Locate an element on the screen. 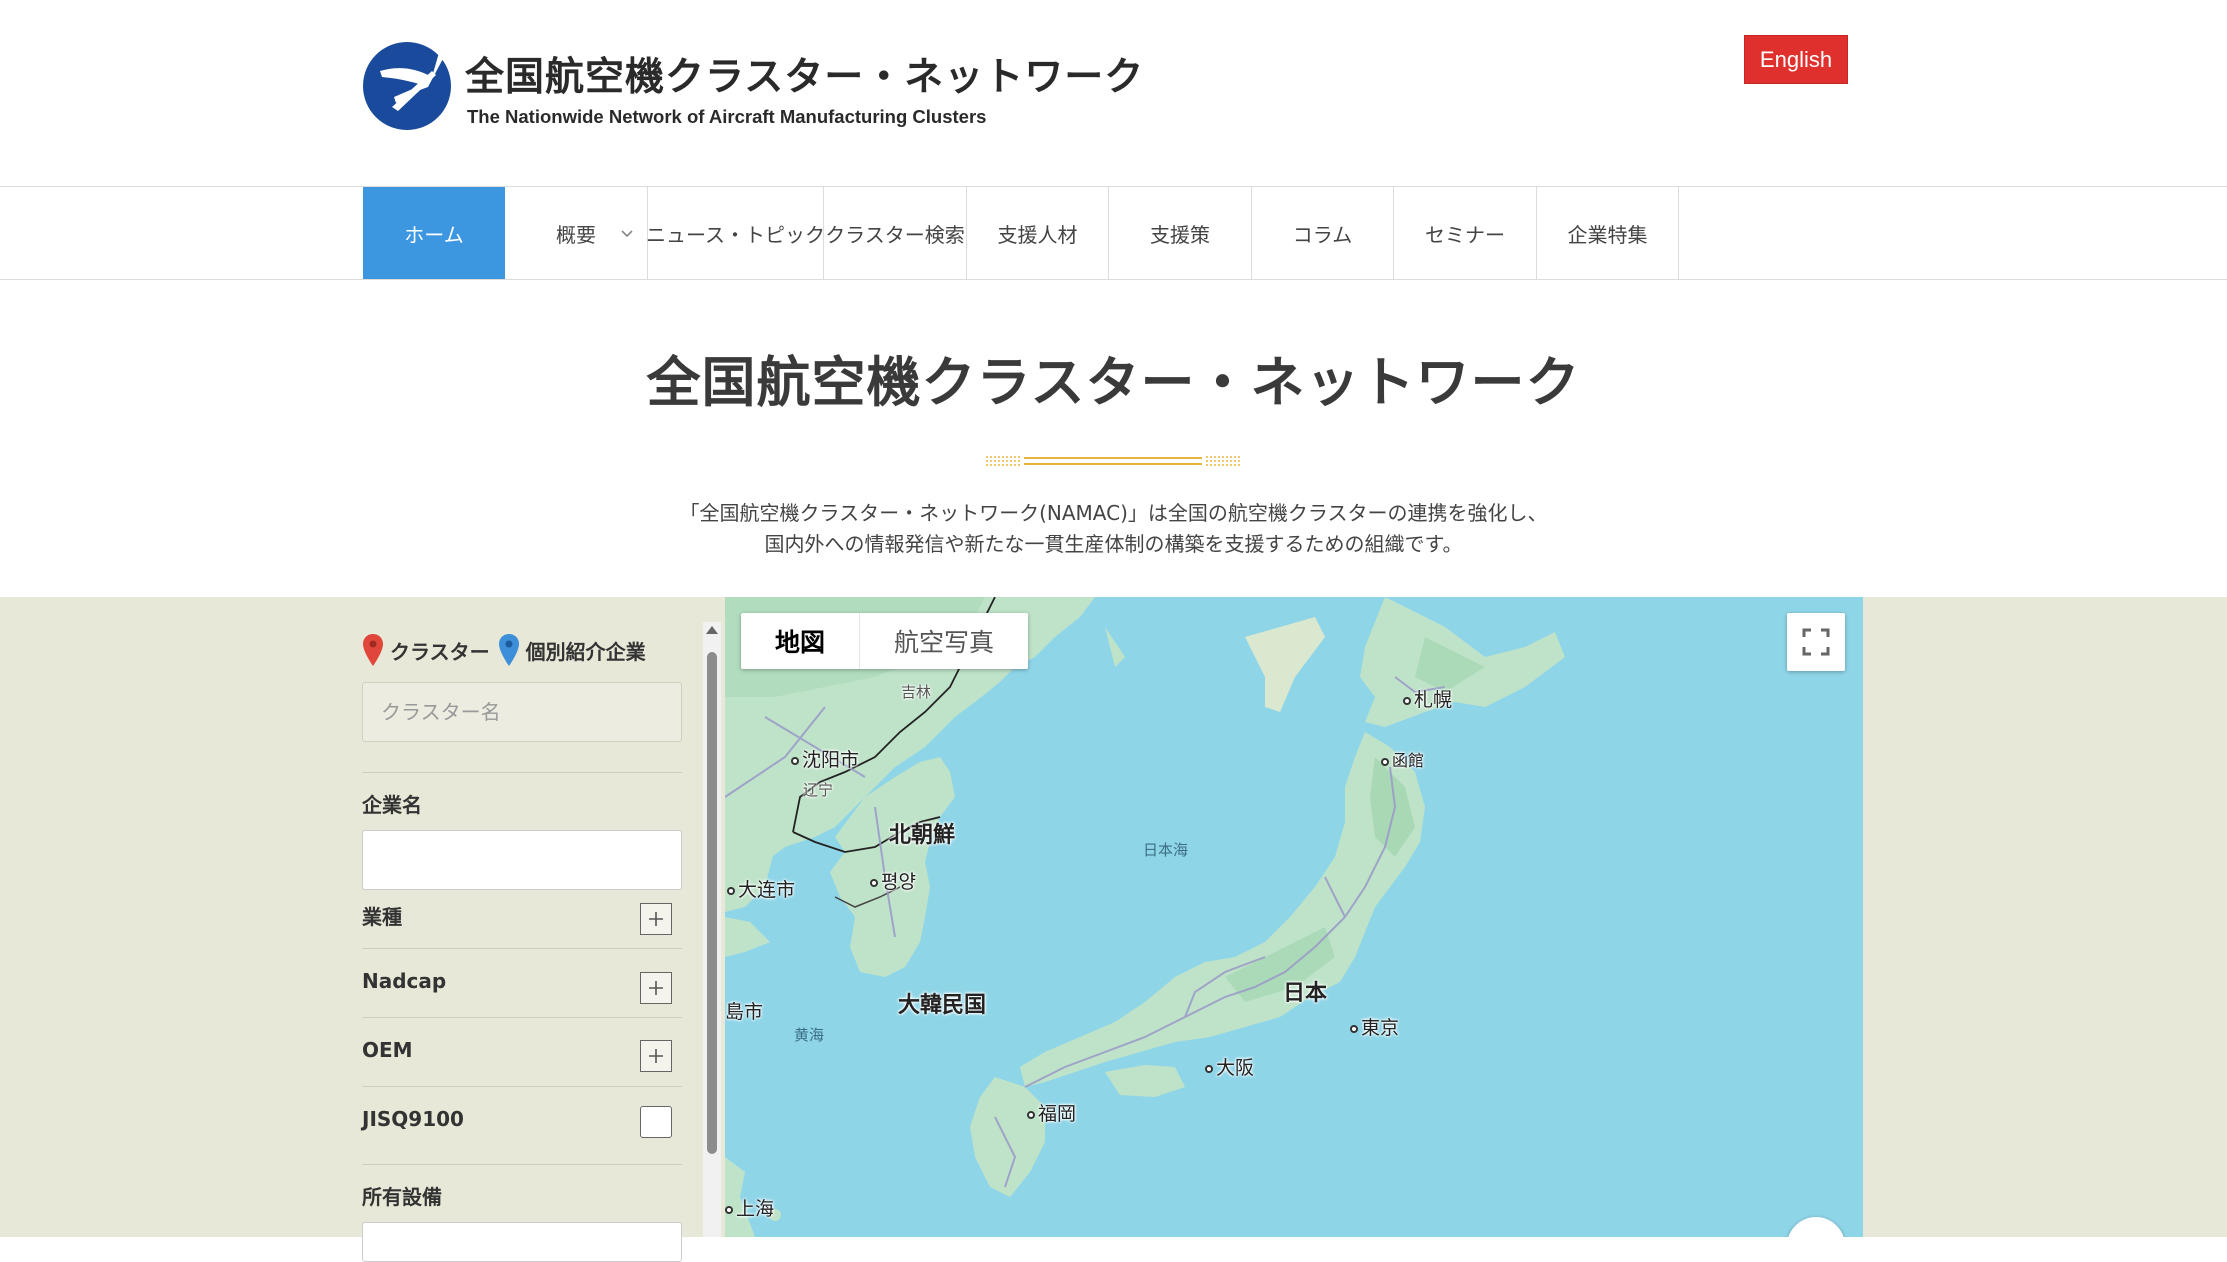  legend-company-label: 個別紹介企業 is located at coordinates (585, 652).